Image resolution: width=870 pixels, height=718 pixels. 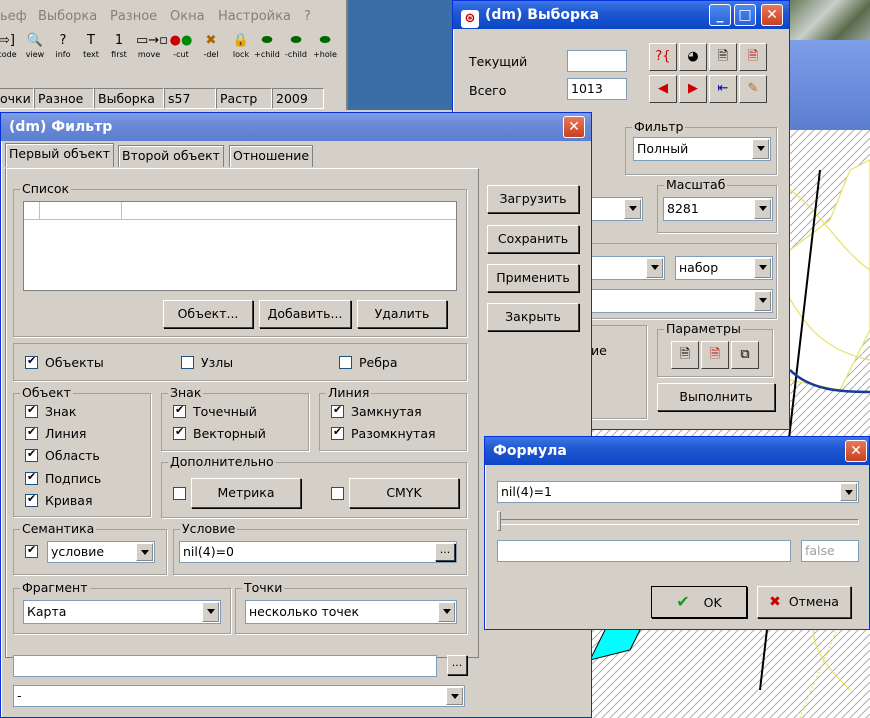 I want to click on text-icon: Ttext, so click(x=91, y=49).